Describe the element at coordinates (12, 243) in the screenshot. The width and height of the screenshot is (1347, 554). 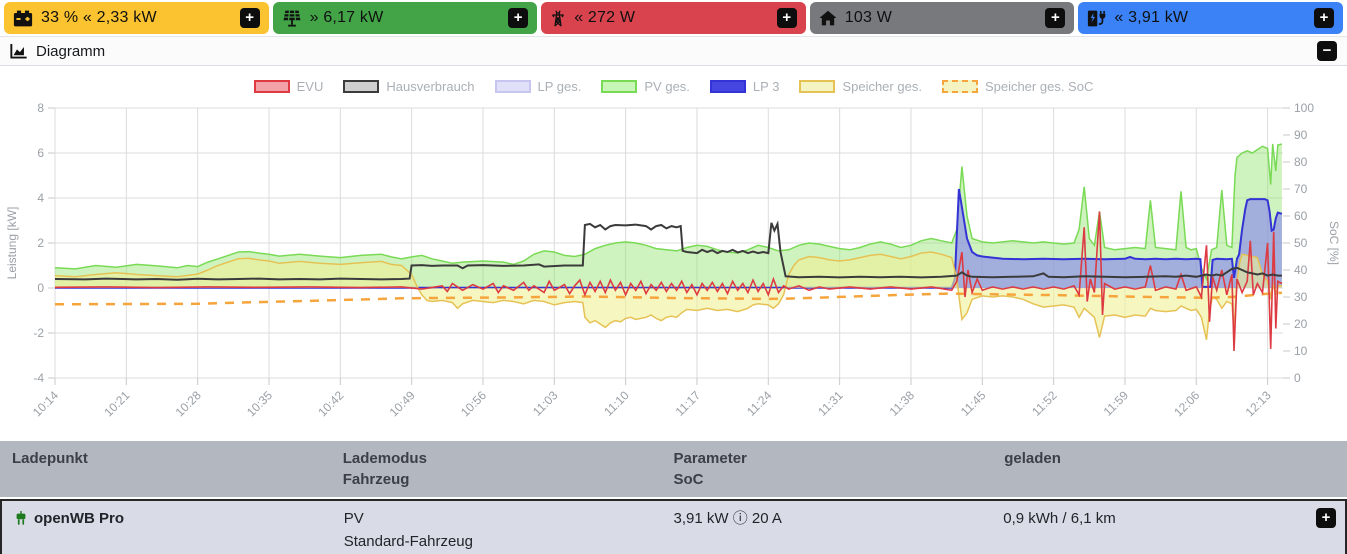
I see `y-left-title: Leistung [kW]` at that location.